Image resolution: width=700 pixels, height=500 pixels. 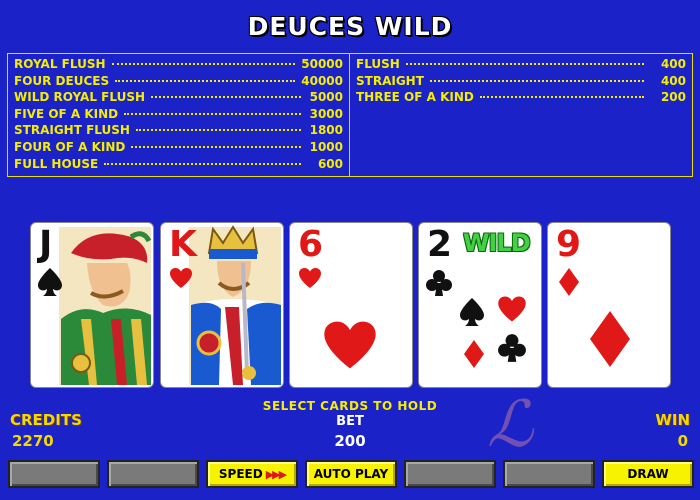 I want to click on hand-payout: 5000, so click(x=326, y=97).